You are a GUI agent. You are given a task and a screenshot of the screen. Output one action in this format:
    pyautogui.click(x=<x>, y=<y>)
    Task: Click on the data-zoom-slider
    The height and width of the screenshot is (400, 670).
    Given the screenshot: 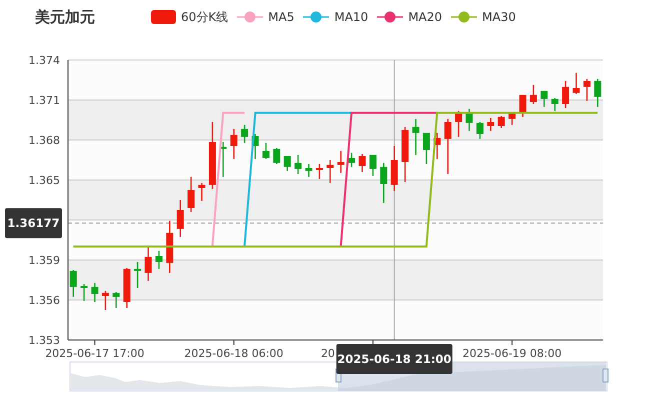 What is the action you would take?
    pyautogui.click(x=339, y=377)
    